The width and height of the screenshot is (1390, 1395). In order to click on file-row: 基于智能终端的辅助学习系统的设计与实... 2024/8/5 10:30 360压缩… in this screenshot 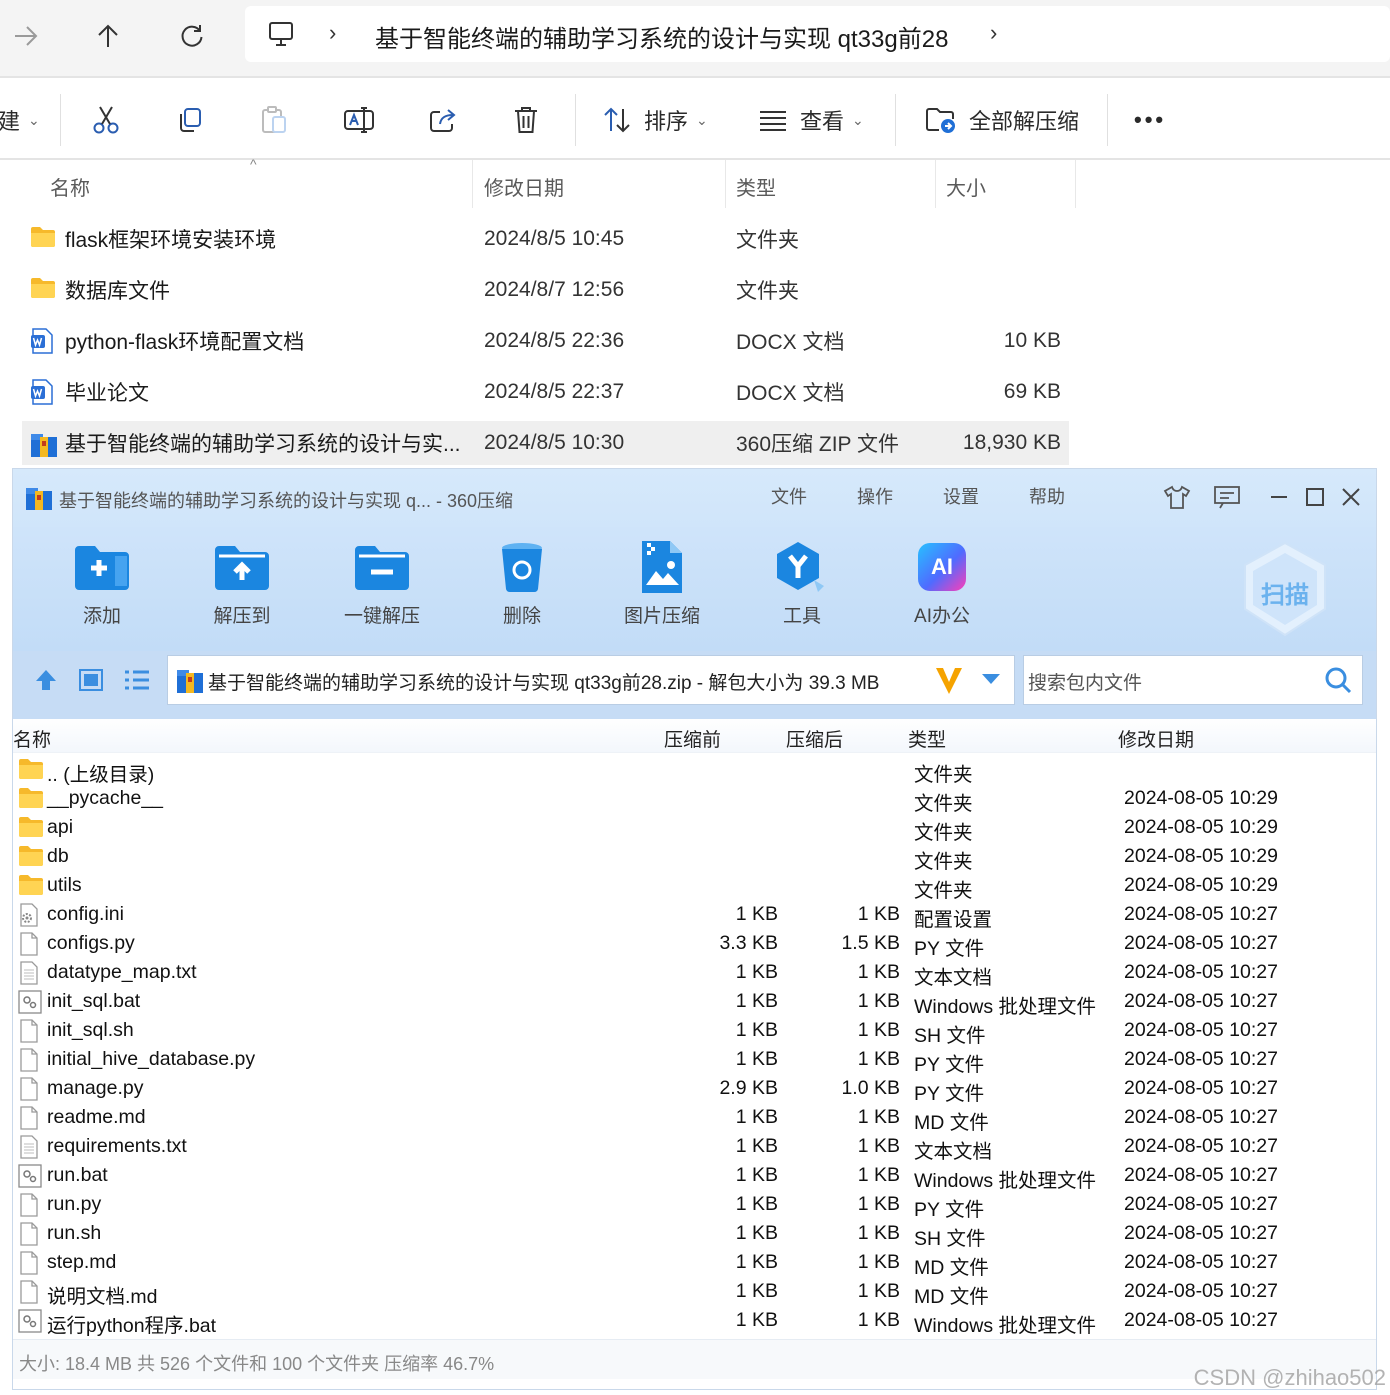, I will do `click(545, 443)`.